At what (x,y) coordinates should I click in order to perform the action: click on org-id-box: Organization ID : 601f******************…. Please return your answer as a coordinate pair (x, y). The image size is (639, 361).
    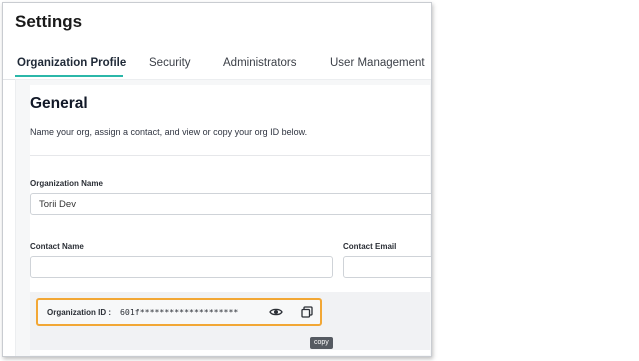
    Looking at the image, I should click on (179, 312).